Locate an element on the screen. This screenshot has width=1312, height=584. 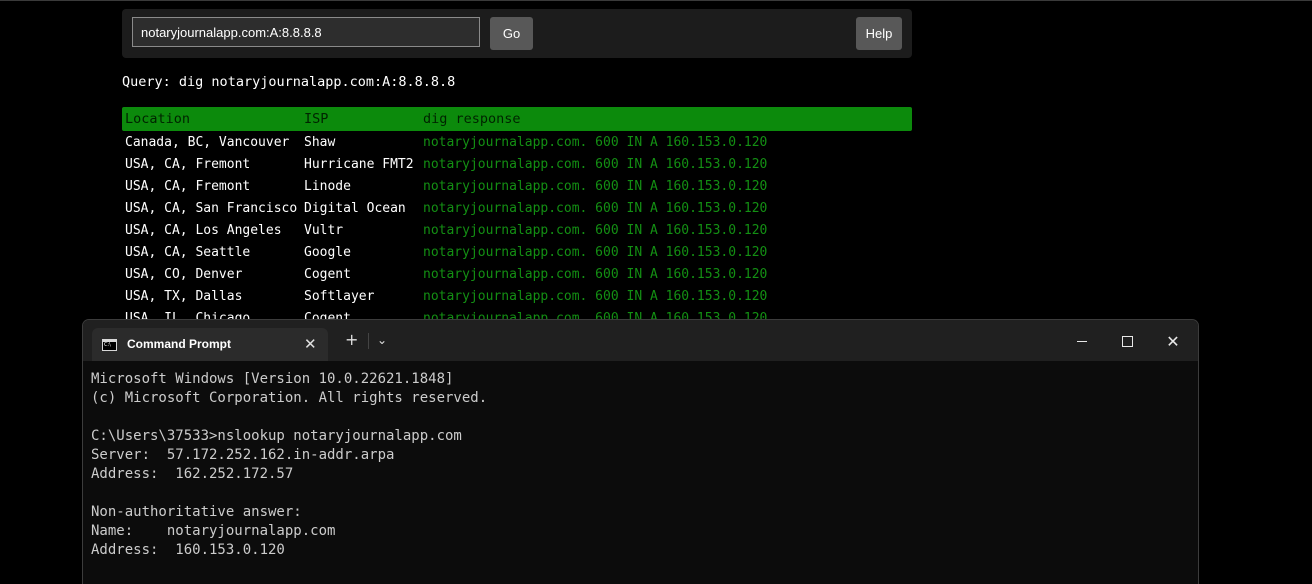
cell-location: USA, CA, Seattle is located at coordinates (188, 252).